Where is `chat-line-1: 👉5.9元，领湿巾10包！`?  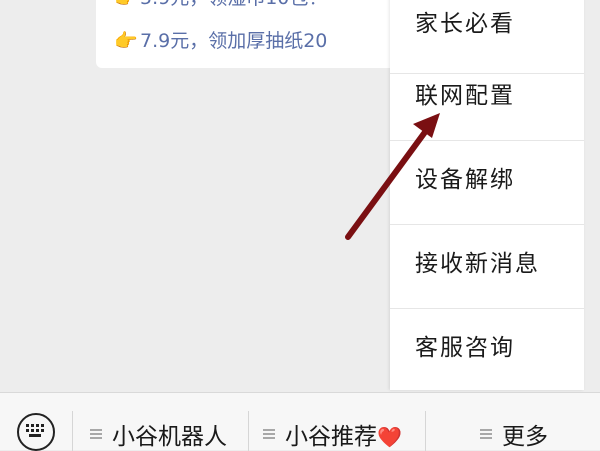 chat-line-1: 👉5.9元，领湿巾10包！ is located at coordinates (220, 5).